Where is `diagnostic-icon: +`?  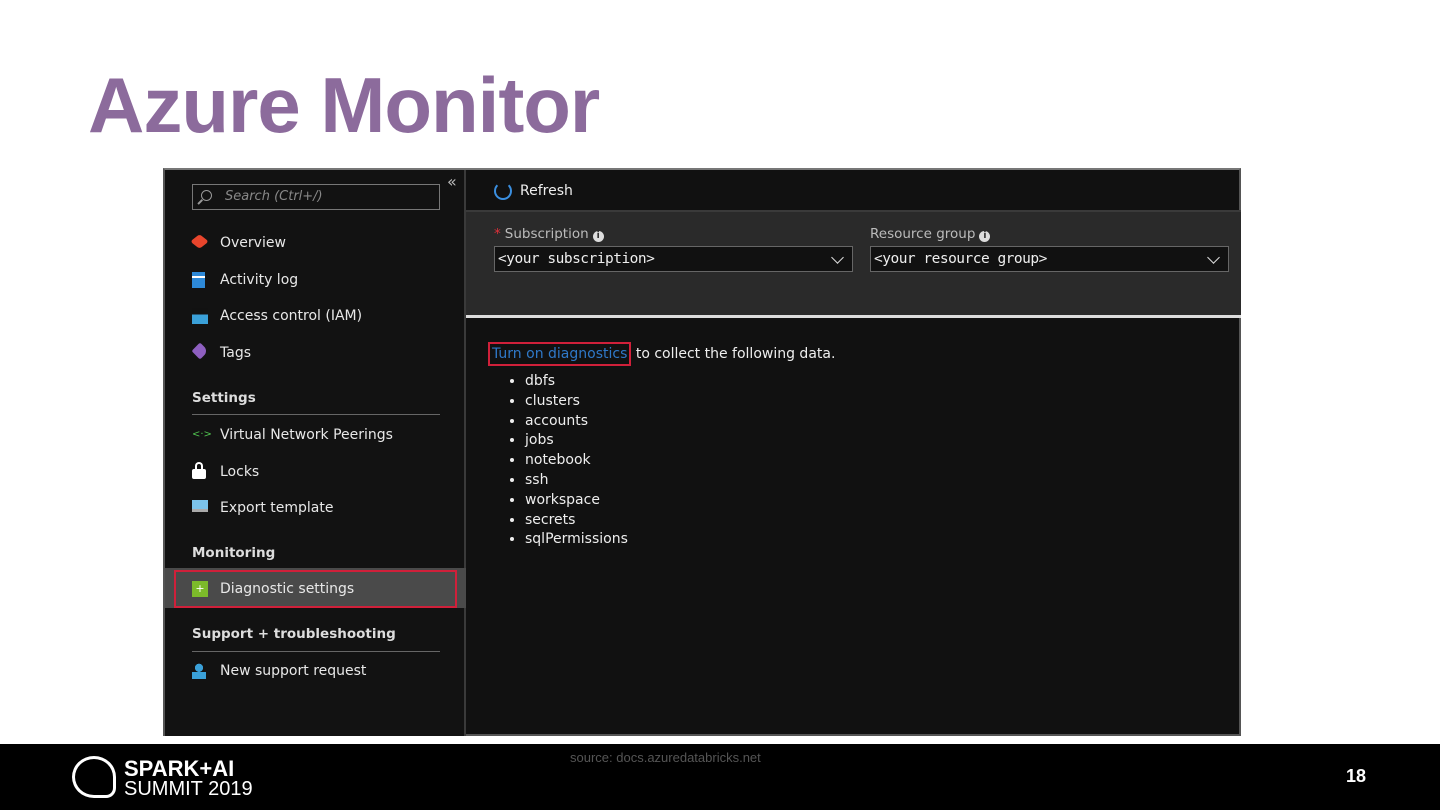 diagnostic-icon: + is located at coordinates (200, 589).